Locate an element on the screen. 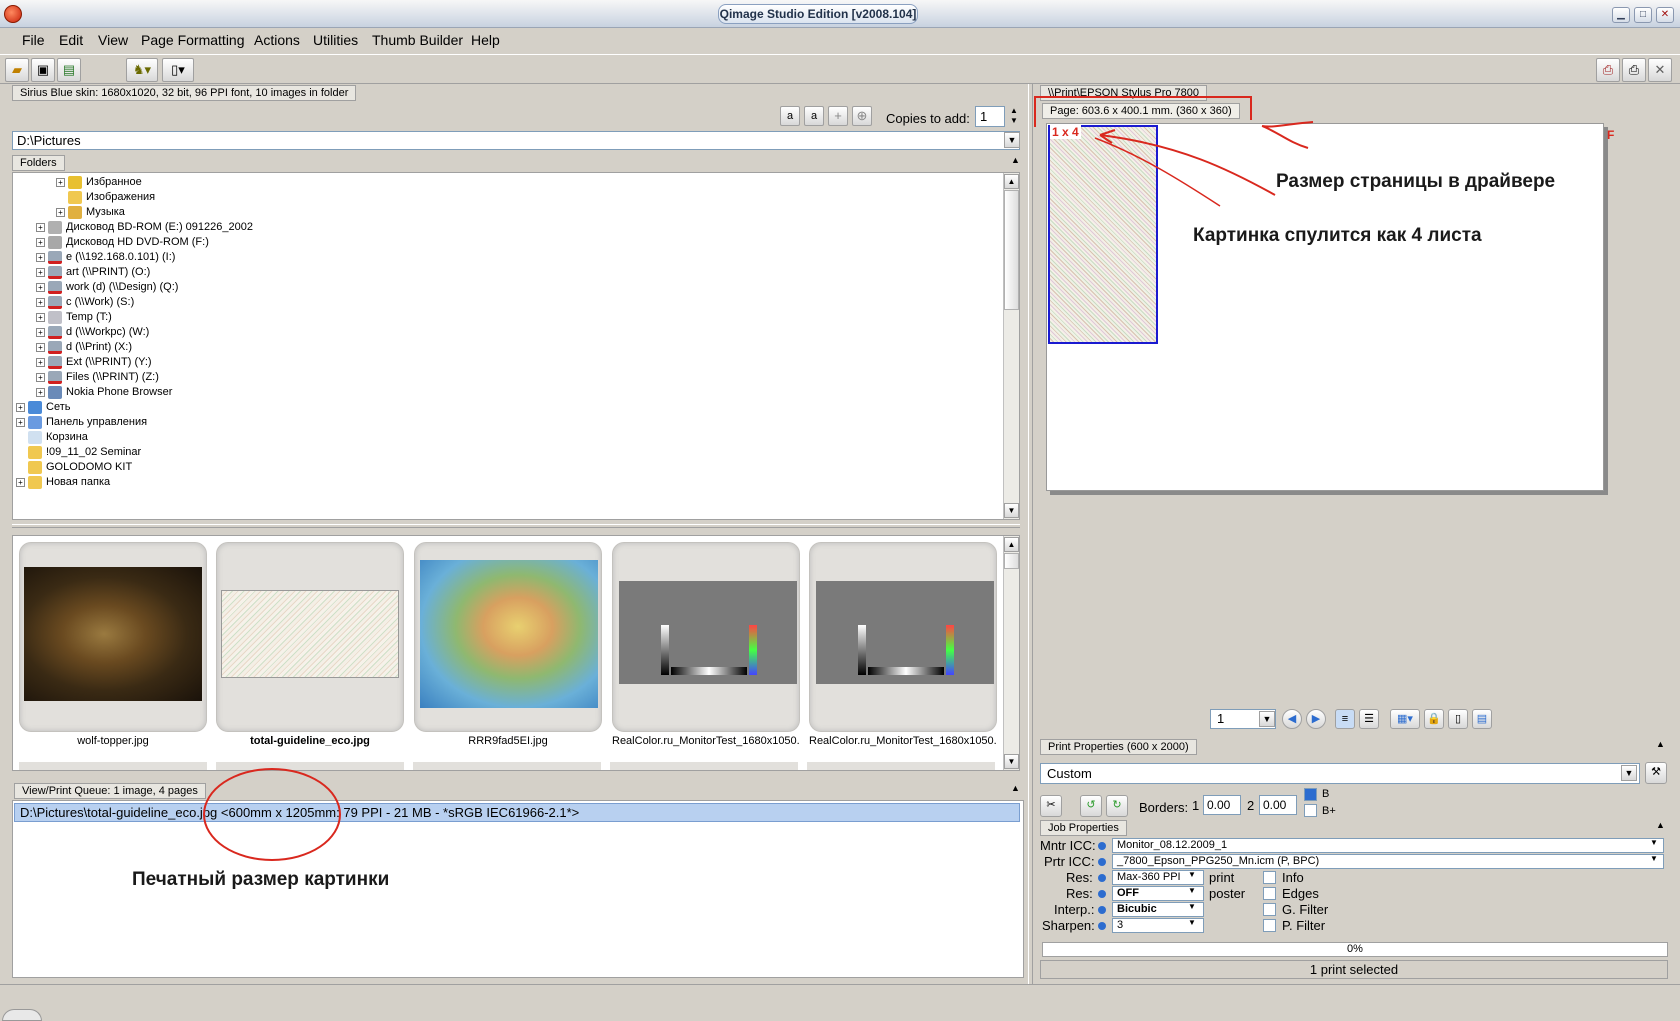  info-checkbox is located at coordinates (1269, 877).